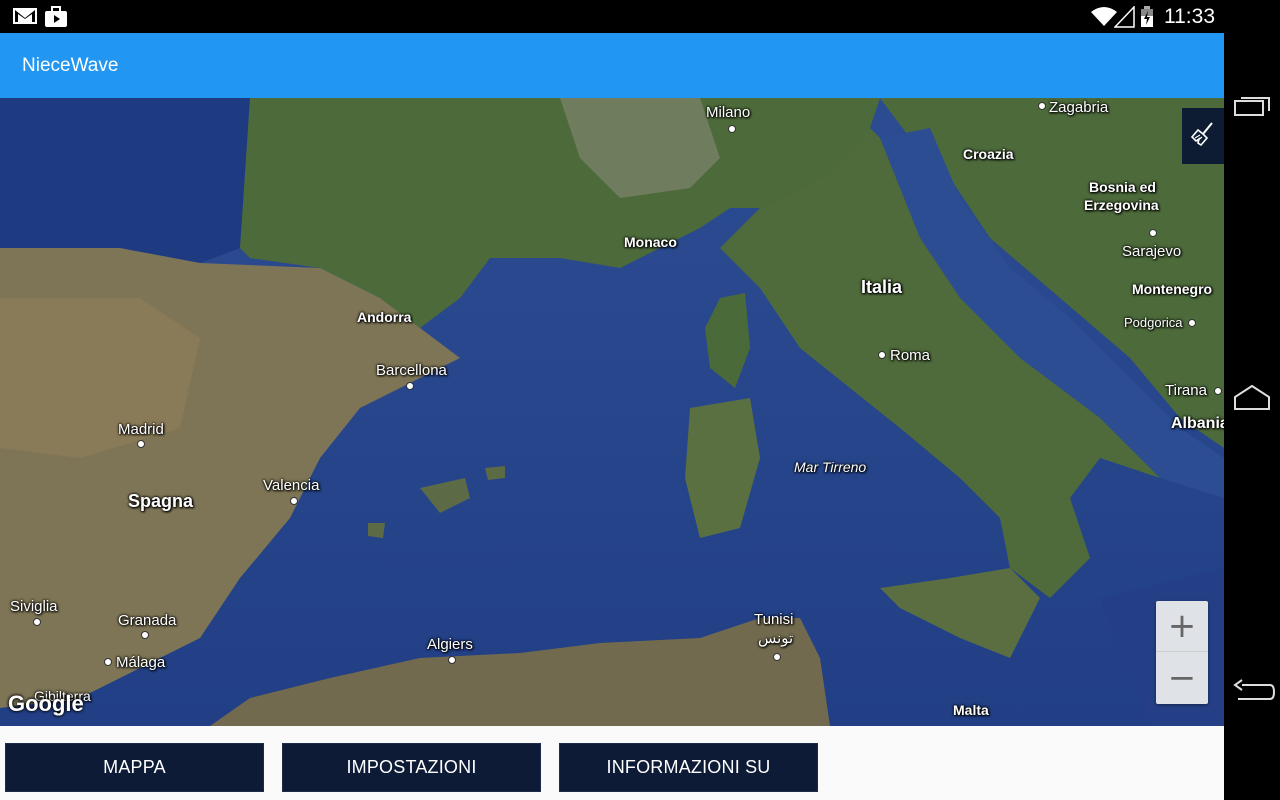 Image resolution: width=1280 pixels, height=800 pixels. I want to click on place-monaco: Monaco, so click(650, 242).